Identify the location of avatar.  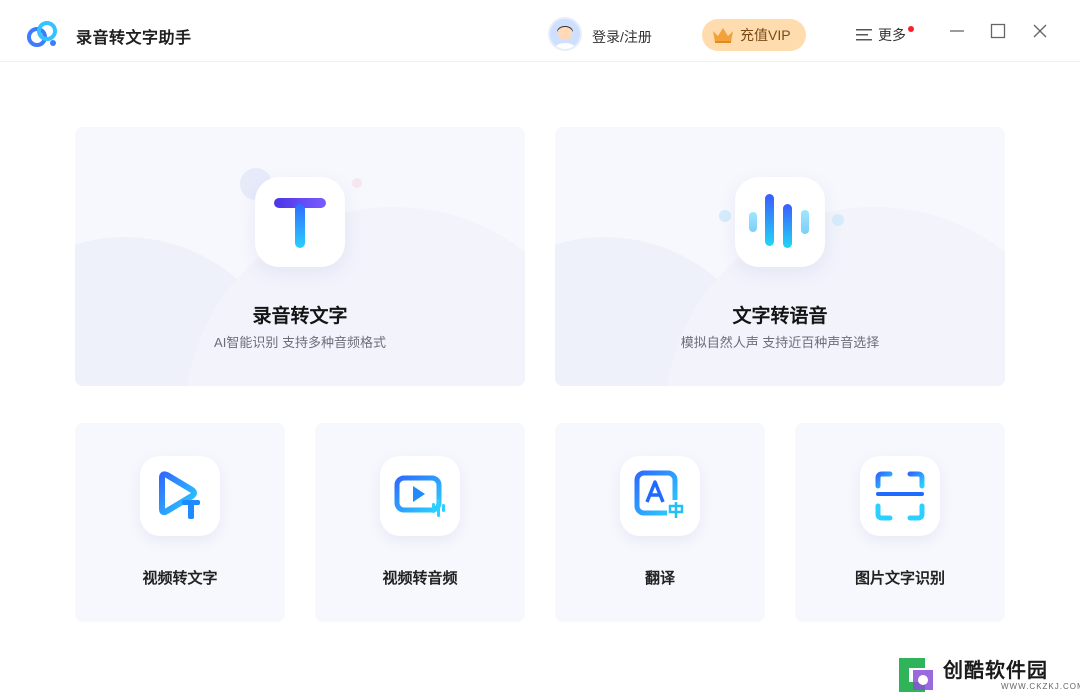
(565, 34).